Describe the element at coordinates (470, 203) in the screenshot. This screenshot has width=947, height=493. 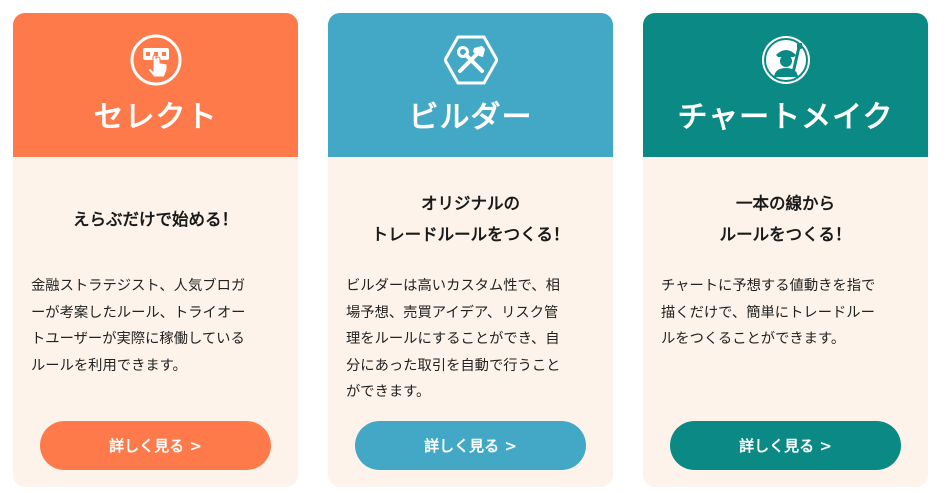
I see `tagline-line: オリジナルの` at that location.